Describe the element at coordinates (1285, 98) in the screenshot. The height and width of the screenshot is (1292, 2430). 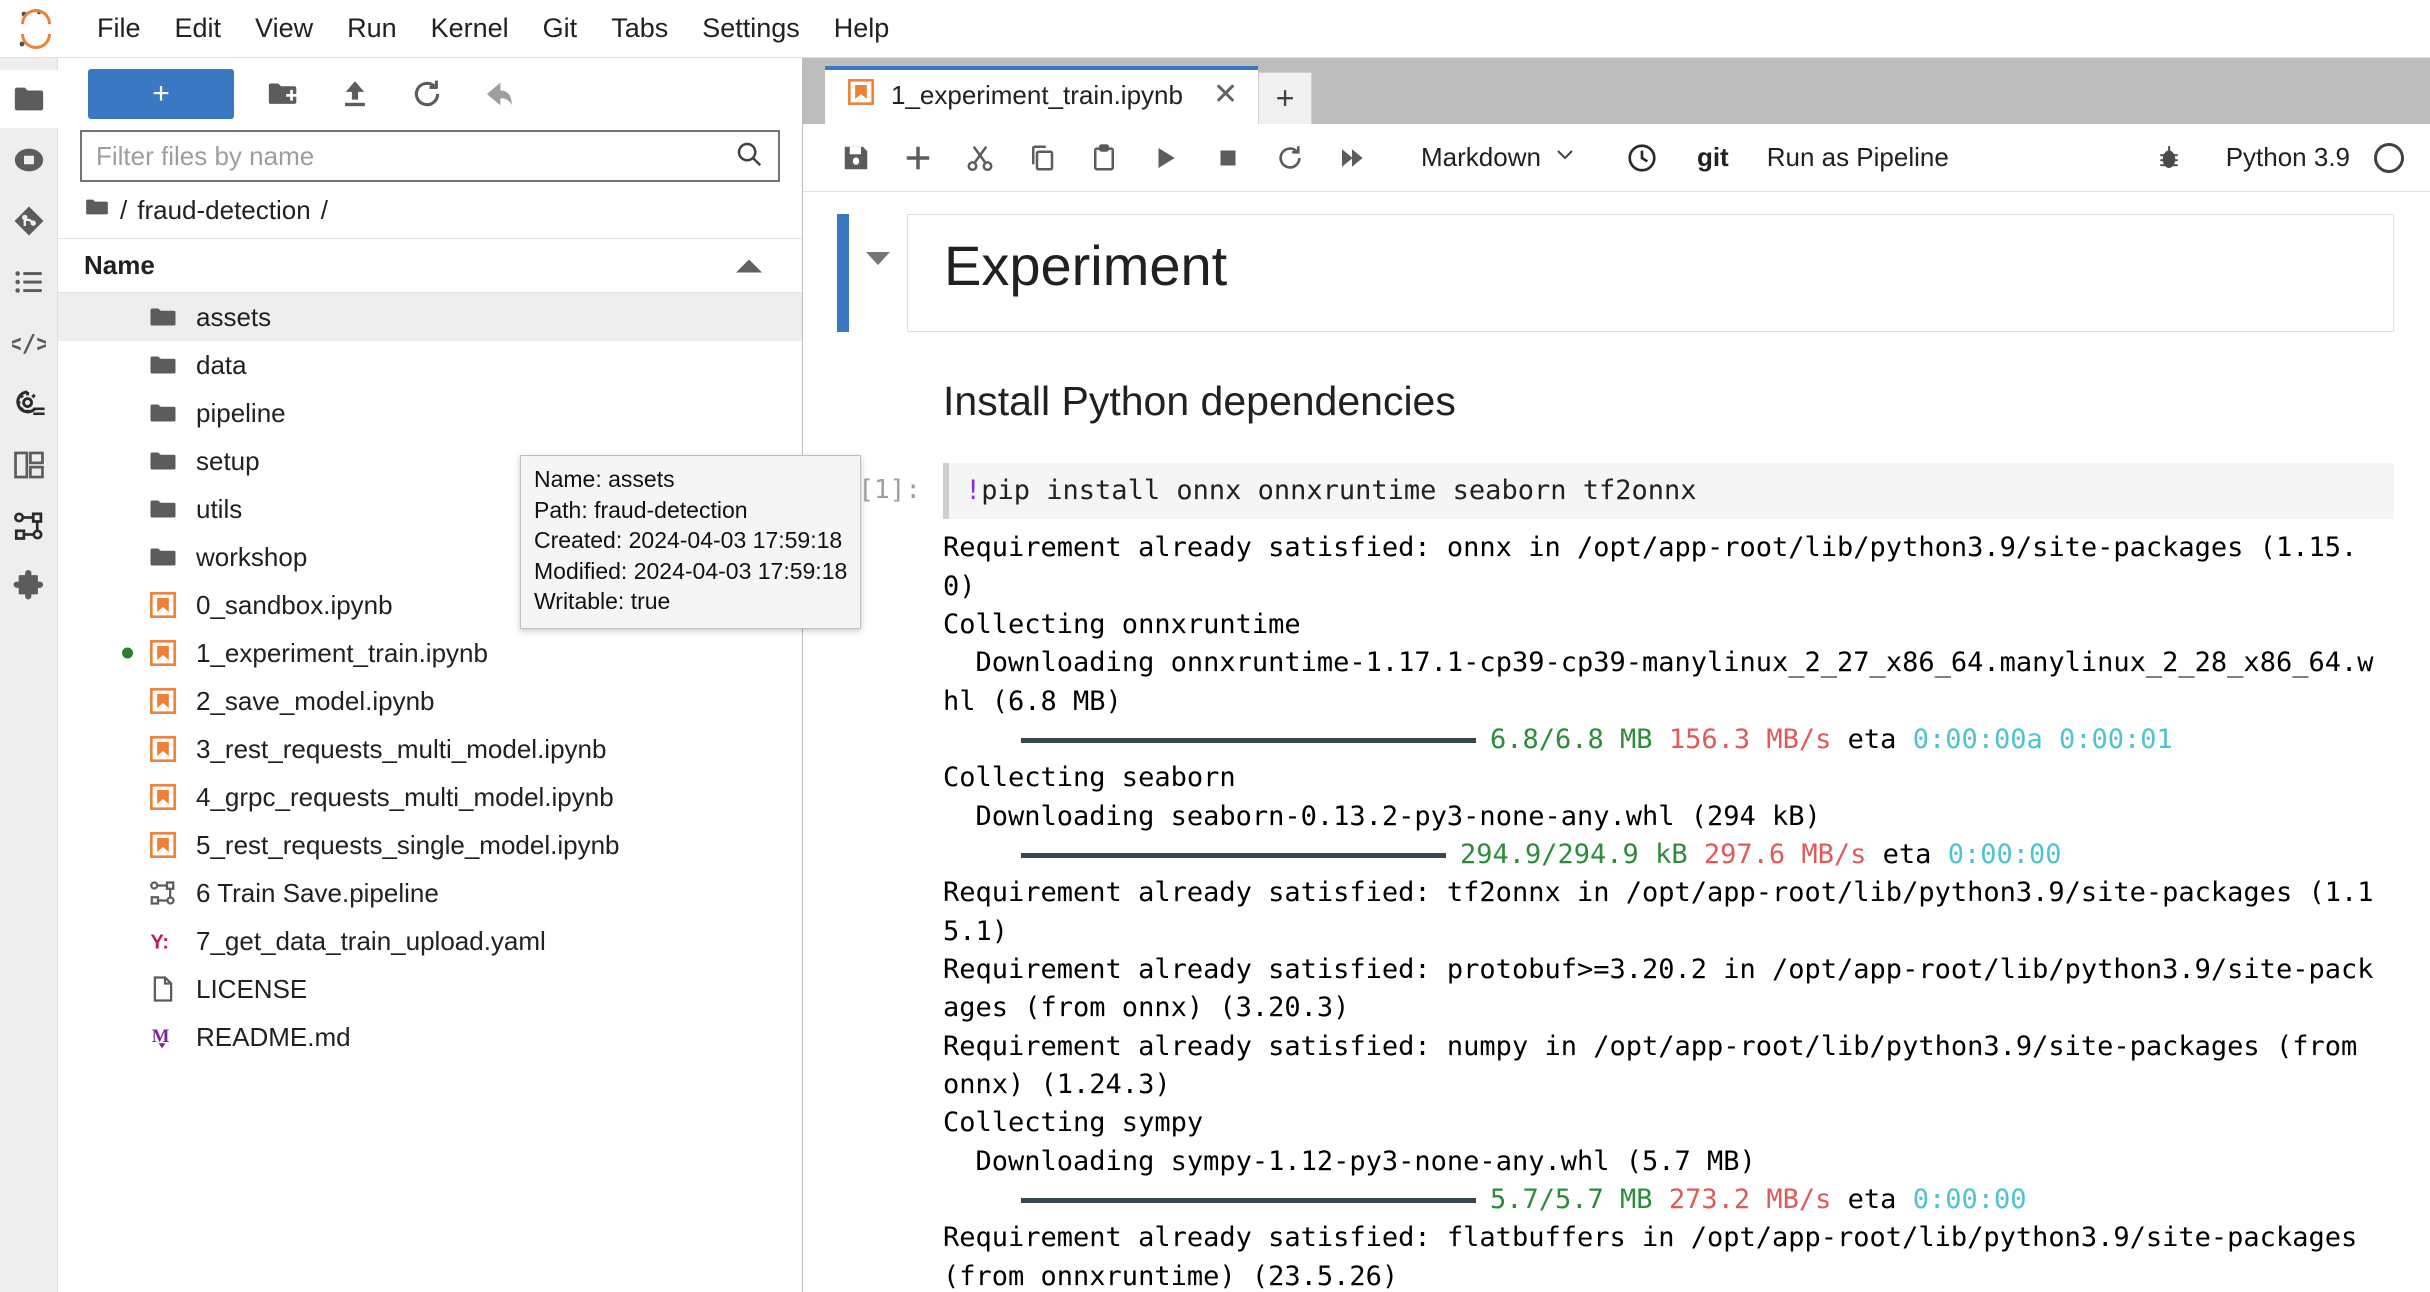
I see `new-tab-button: +` at that location.